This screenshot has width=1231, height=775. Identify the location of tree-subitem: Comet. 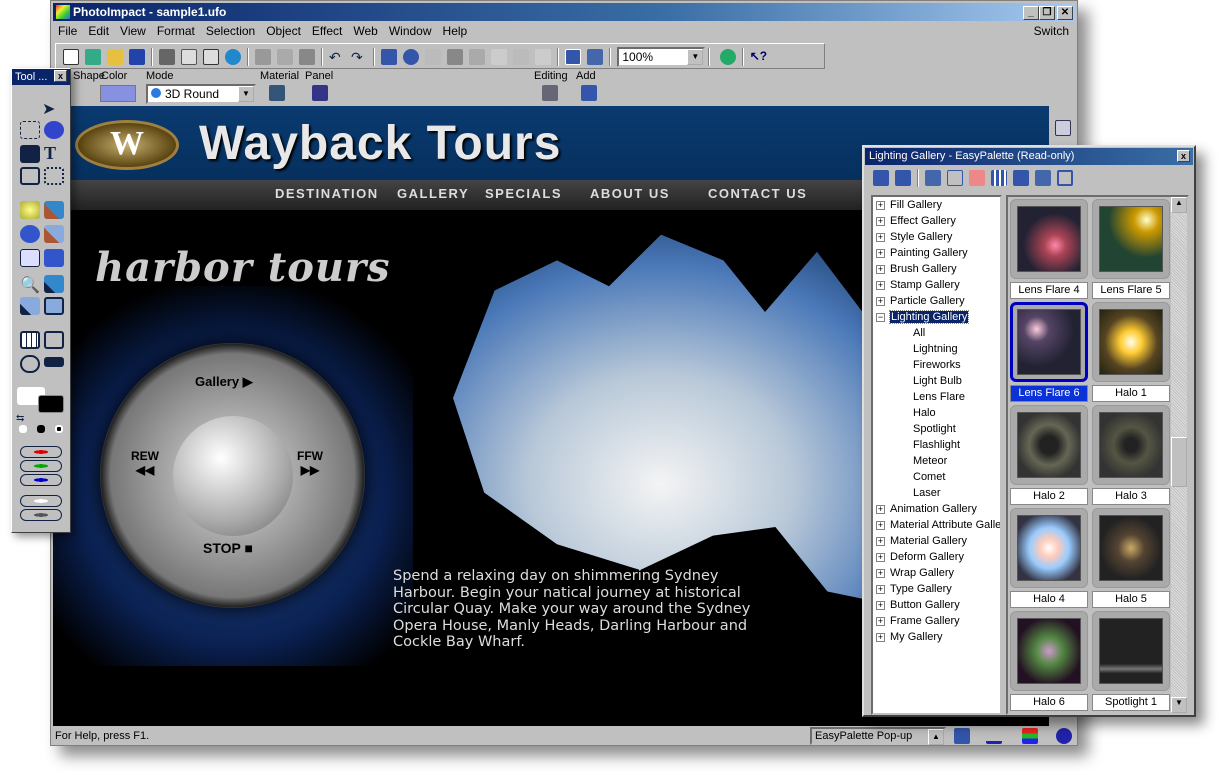
(936, 477).